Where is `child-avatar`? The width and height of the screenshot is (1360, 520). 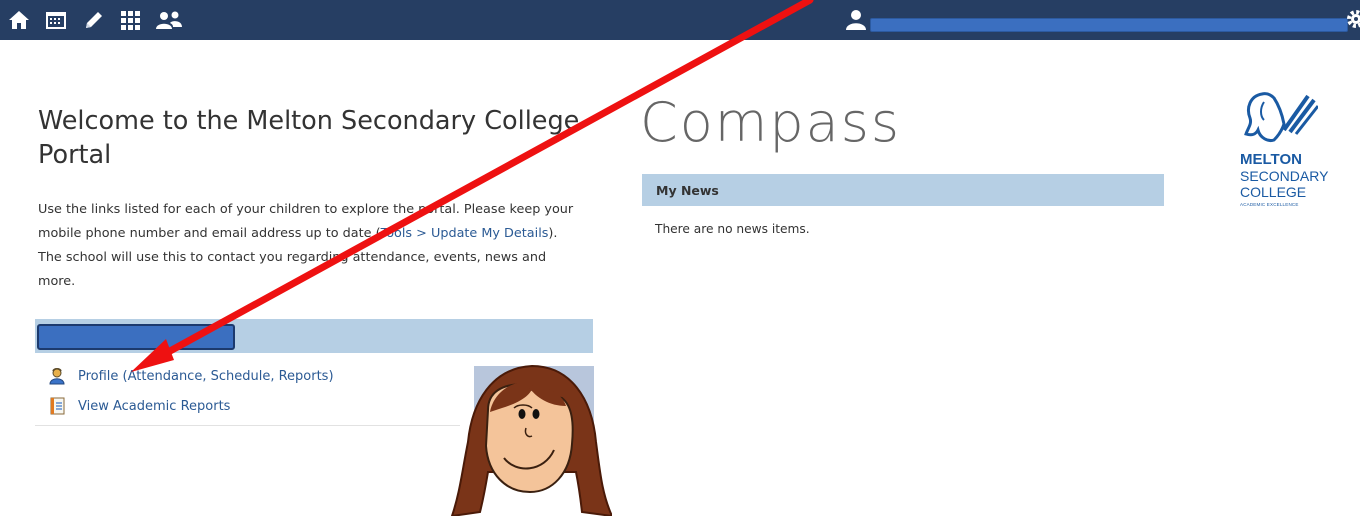
child-avatar is located at coordinates (523, 440).